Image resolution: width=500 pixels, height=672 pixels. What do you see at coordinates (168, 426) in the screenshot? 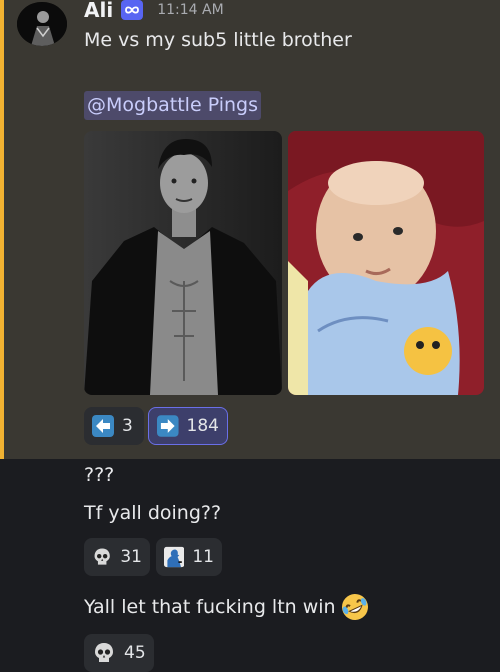
I see `right-arrow-emoji-icon` at bounding box center [168, 426].